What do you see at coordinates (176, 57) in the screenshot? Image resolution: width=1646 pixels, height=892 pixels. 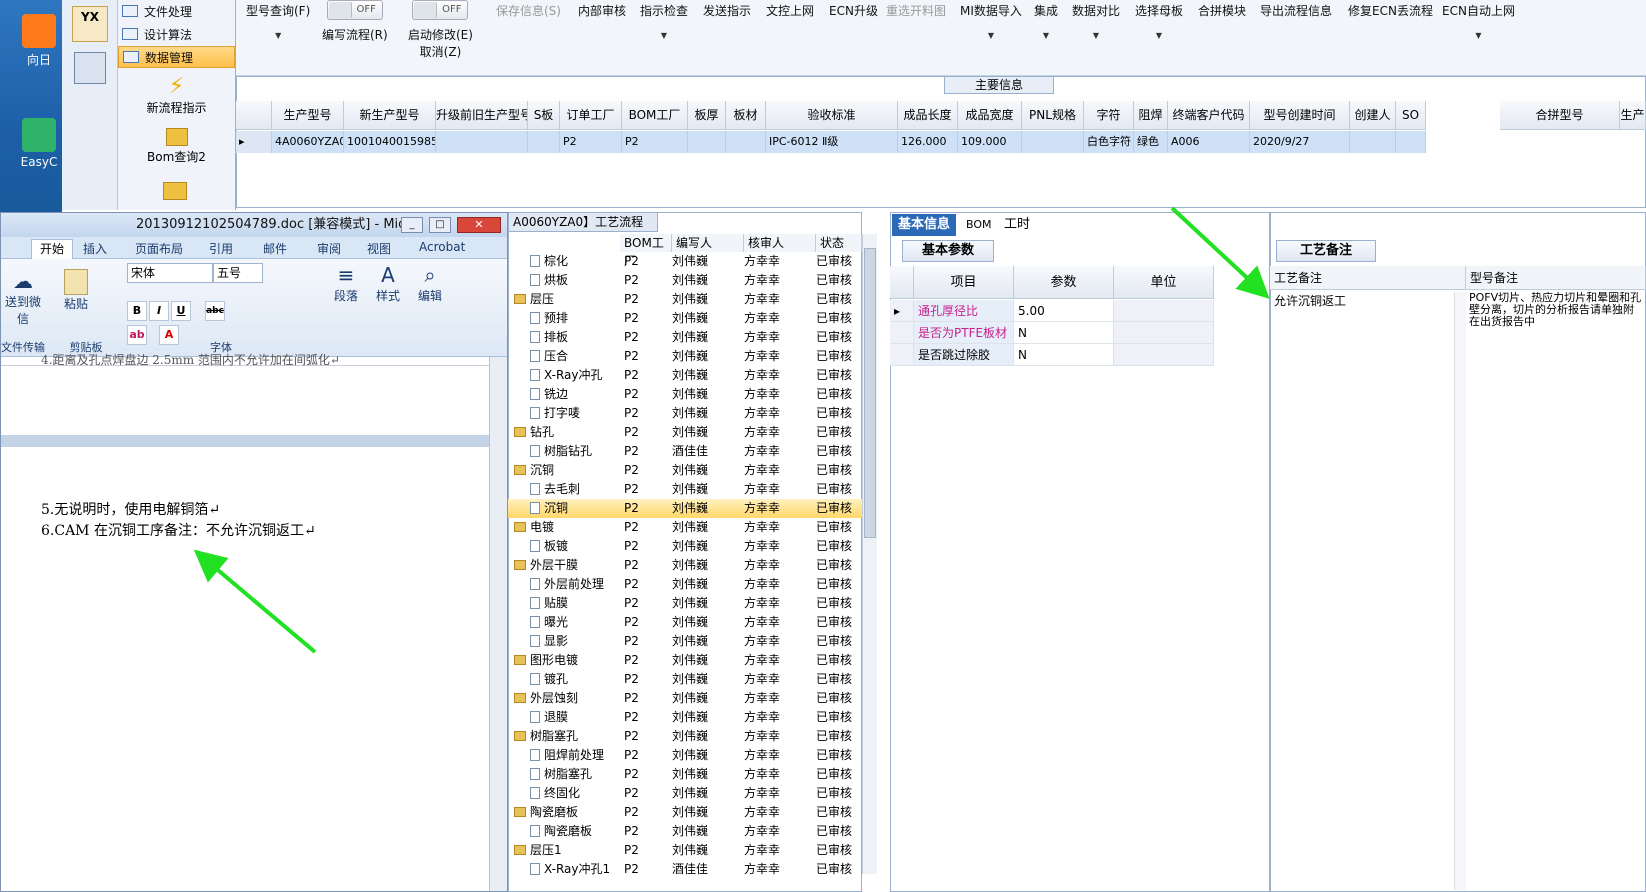 I see `nav-item-data-management: 数据管理` at bounding box center [176, 57].